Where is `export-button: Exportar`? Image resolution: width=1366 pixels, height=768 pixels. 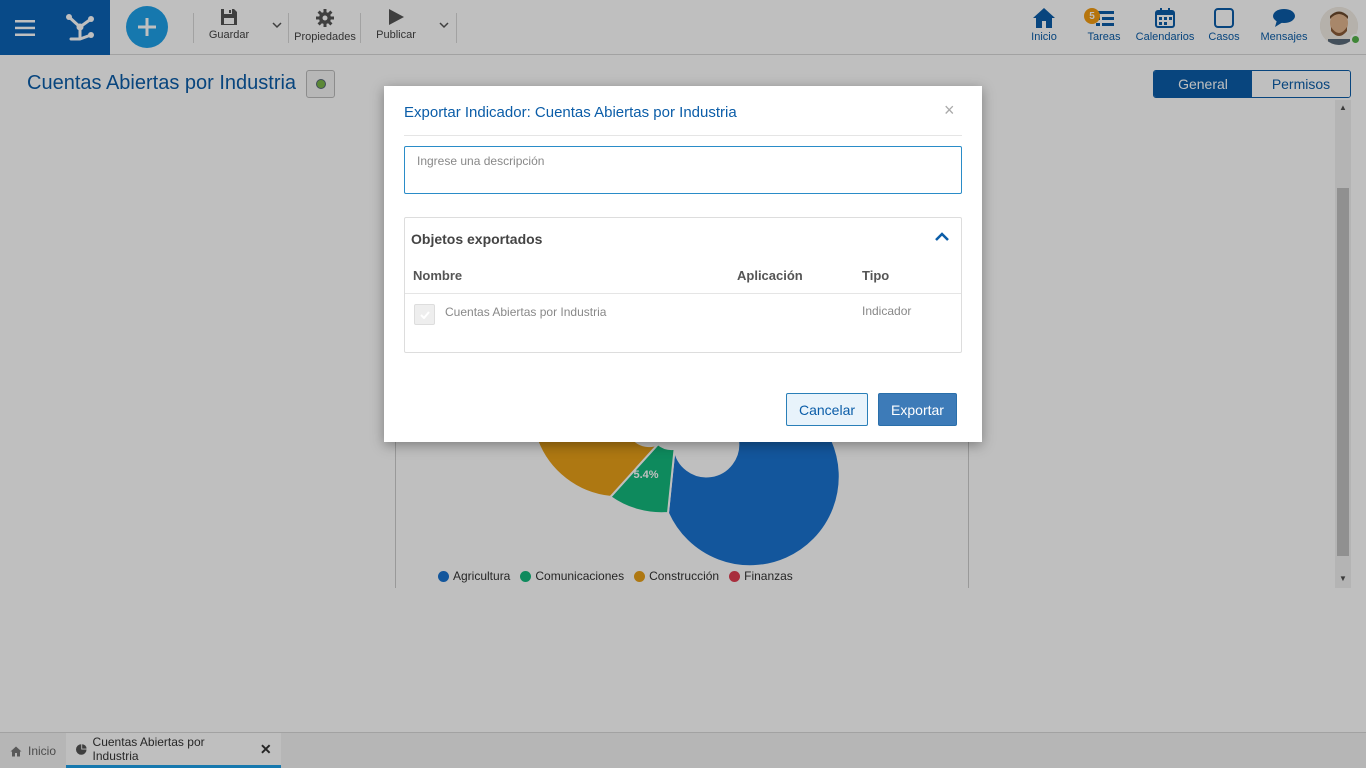 export-button: Exportar is located at coordinates (917, 409).